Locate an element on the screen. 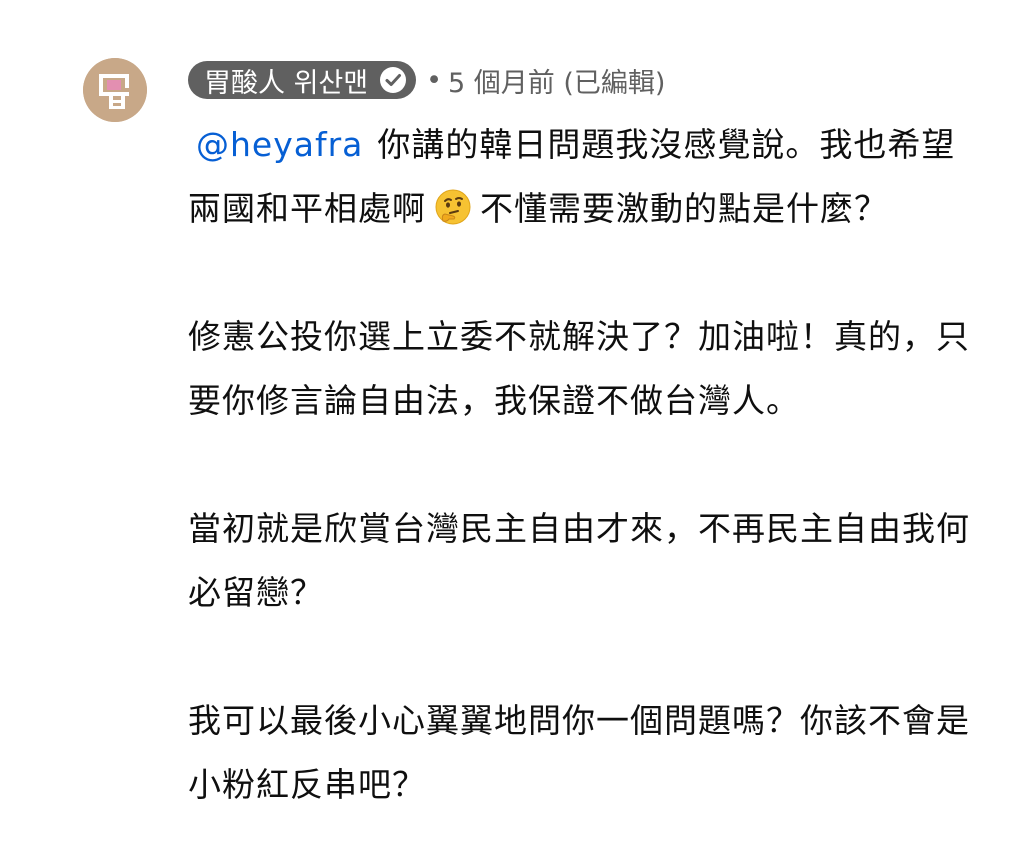  author-name-chip: 胃酸人 위산맨 is located at coordinates (302, 80).